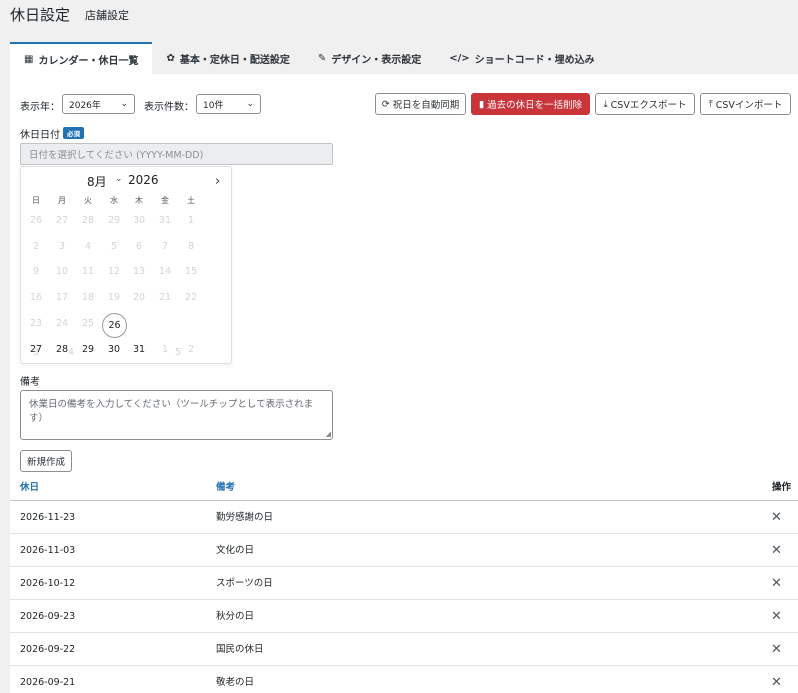  What do you see at coordinates (30, 382) in the screenshot?
I see `note-label: 備考` at bounding box center [30, 382].